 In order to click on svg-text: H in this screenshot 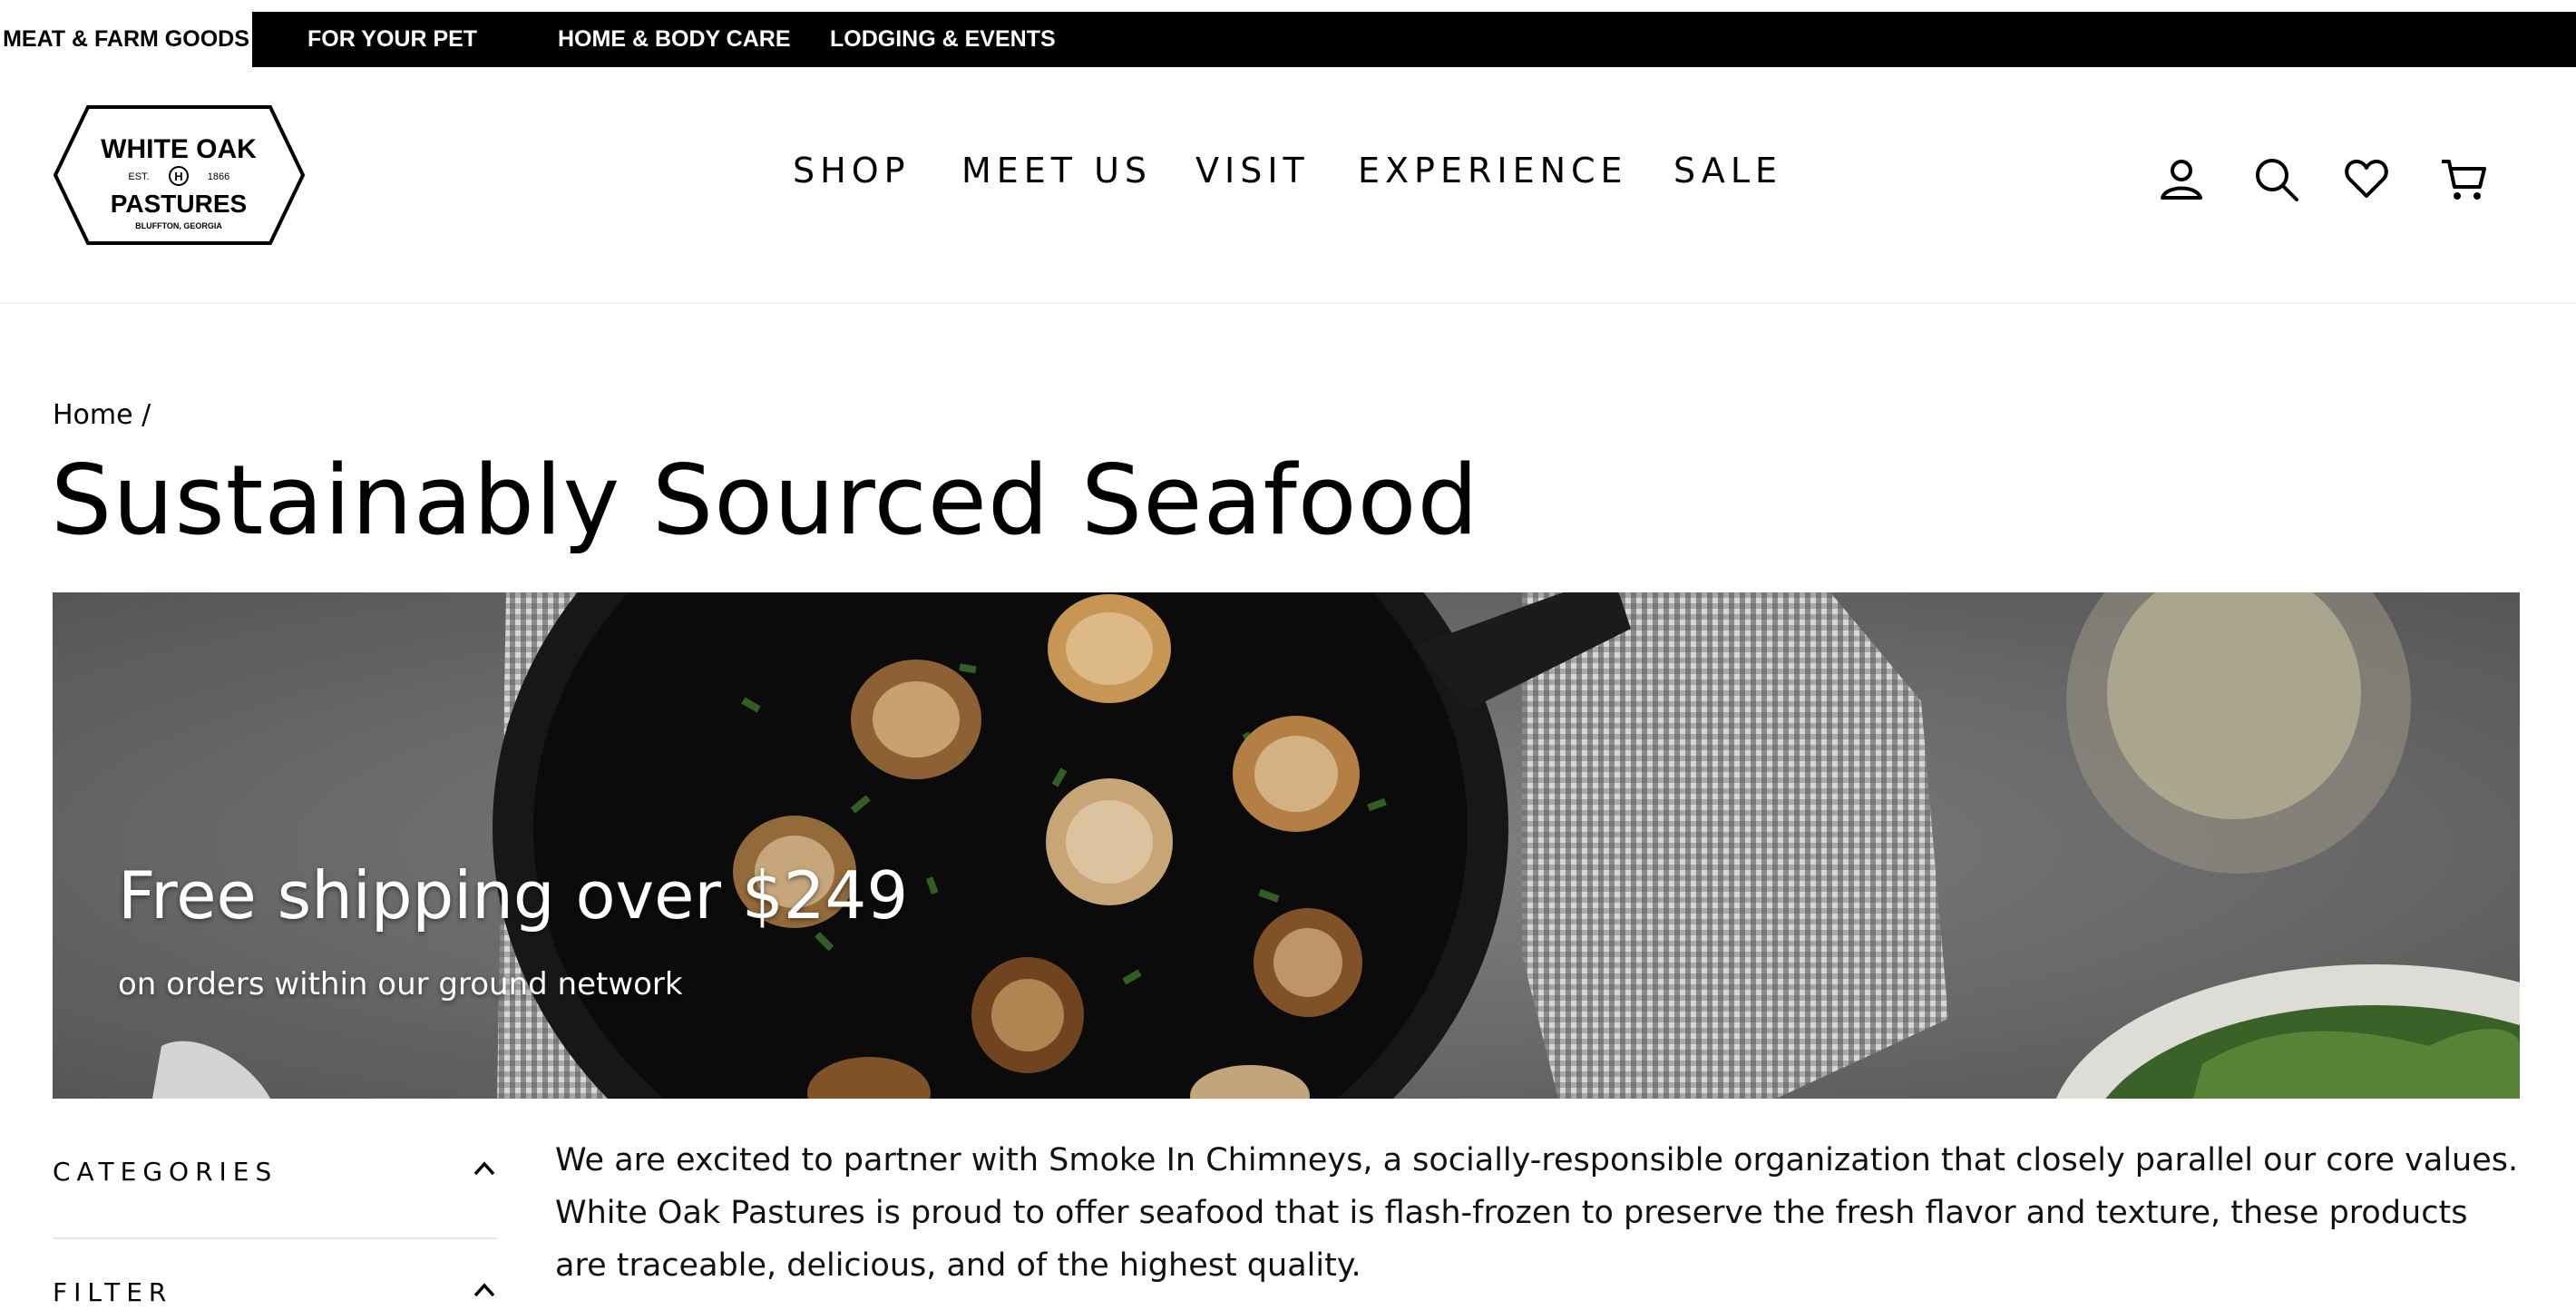, I will do `click(178, 176)`.